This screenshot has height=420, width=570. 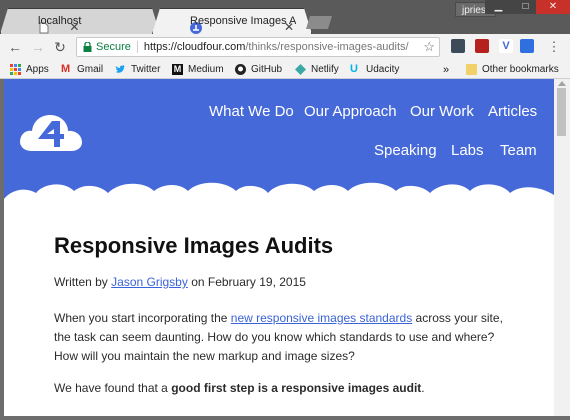 What do you see at coordinates (243, 21) in the screenshot?
I see `tab-title: Responsive Images Audit` at bounding box center [243, 21].